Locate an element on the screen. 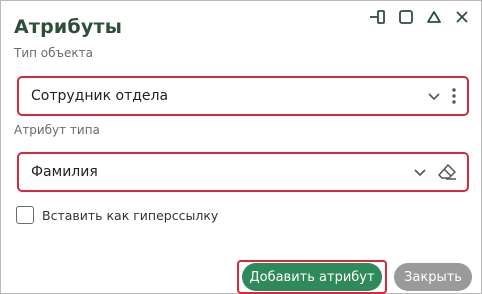 The height and width of the screenshot is (294, 482). add-attribute-button: Добавить атрибут is located at coordinates (312, 277).